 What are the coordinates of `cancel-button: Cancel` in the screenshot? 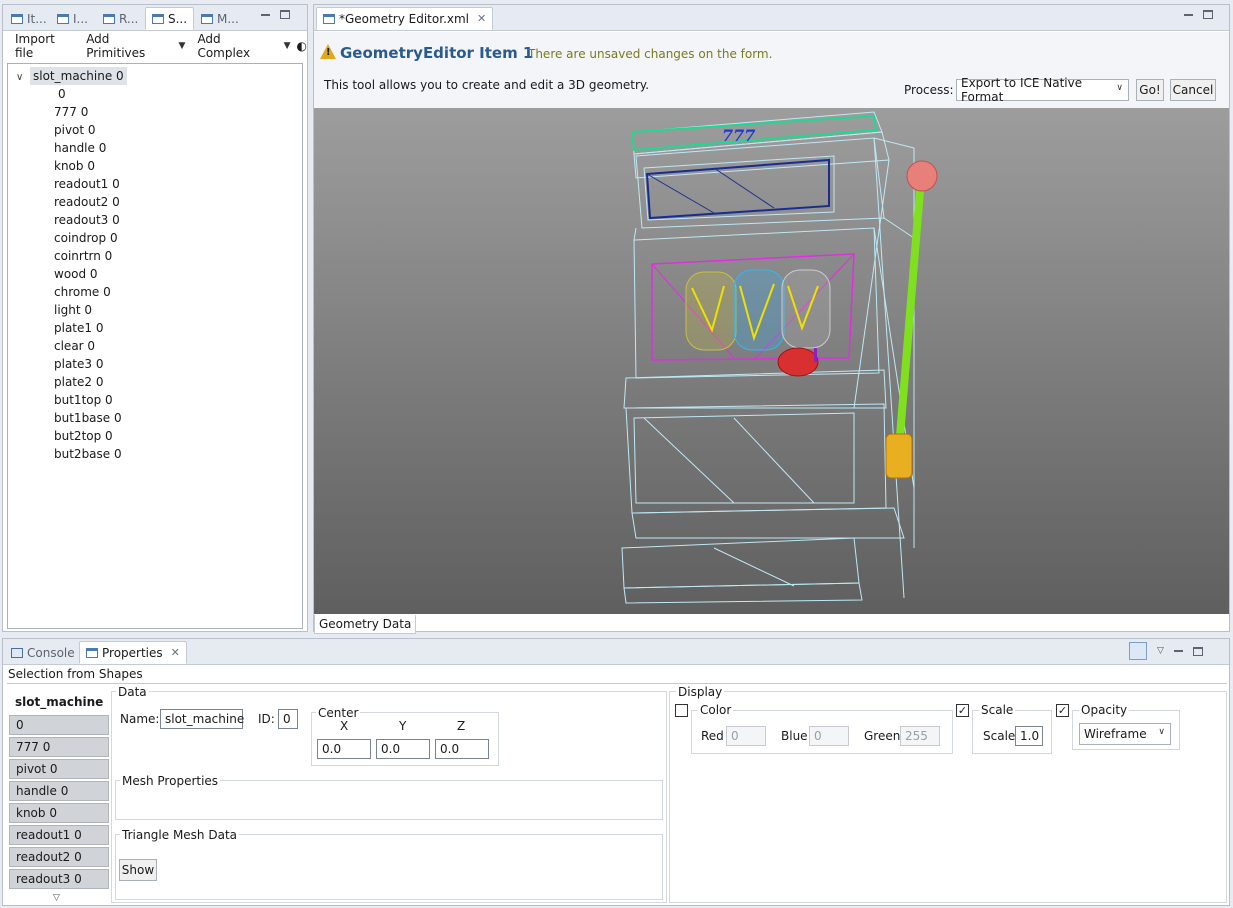 It's located at (1193, 90).